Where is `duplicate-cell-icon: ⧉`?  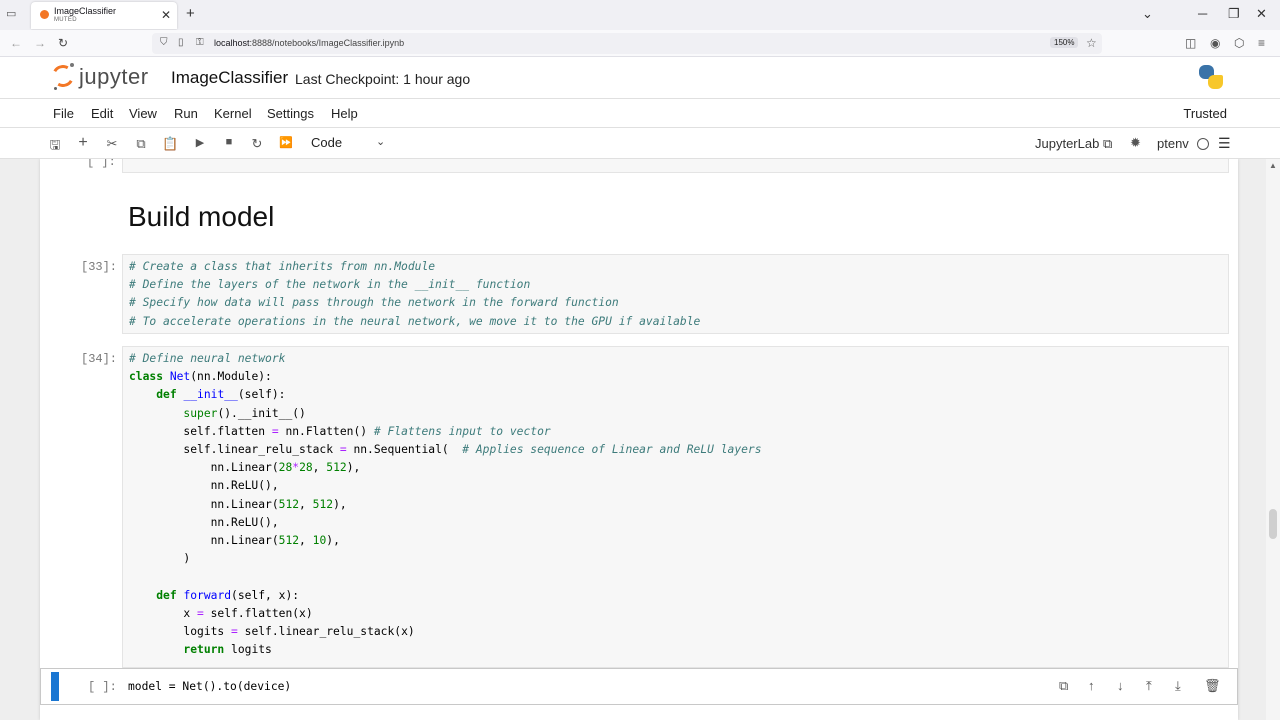
duplicate-cell-icon: ⧉ is located at coordinates (1063, 686).